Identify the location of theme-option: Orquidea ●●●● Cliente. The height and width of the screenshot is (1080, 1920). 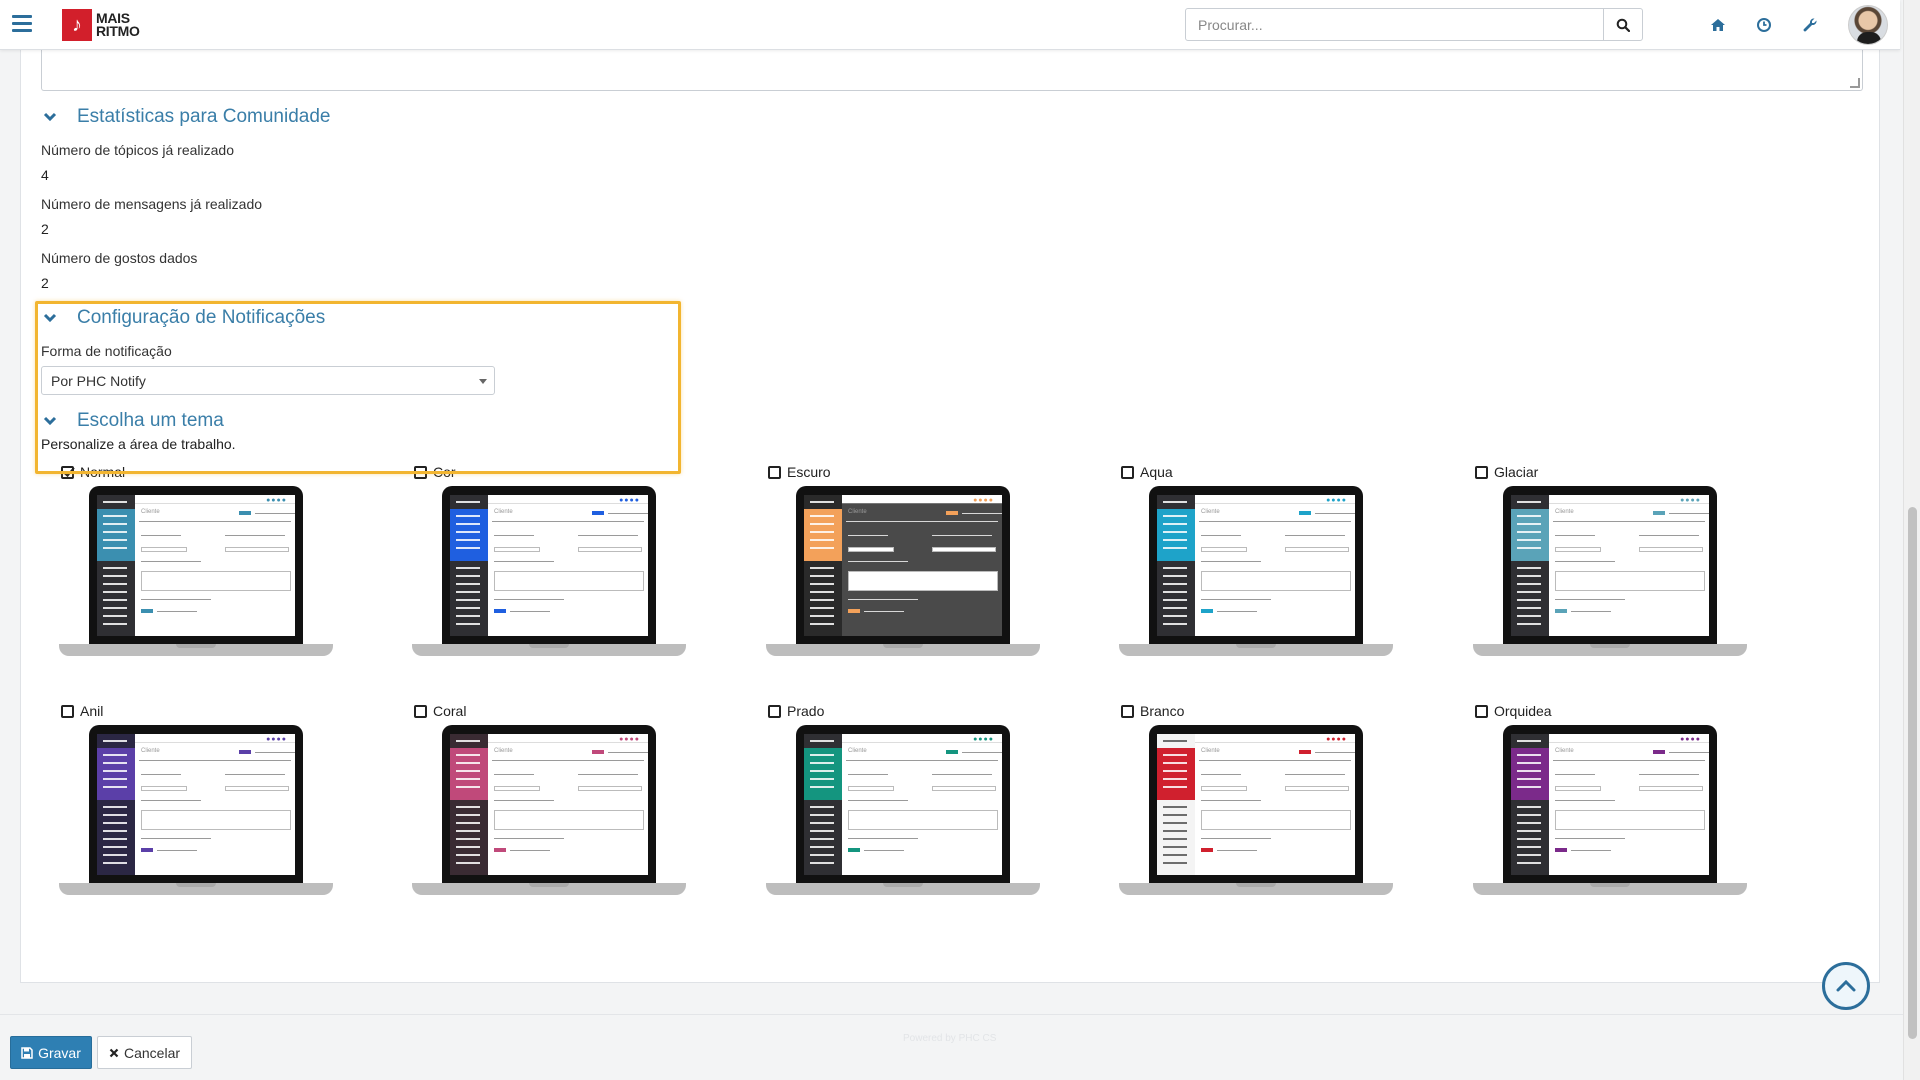
(1602, 808).